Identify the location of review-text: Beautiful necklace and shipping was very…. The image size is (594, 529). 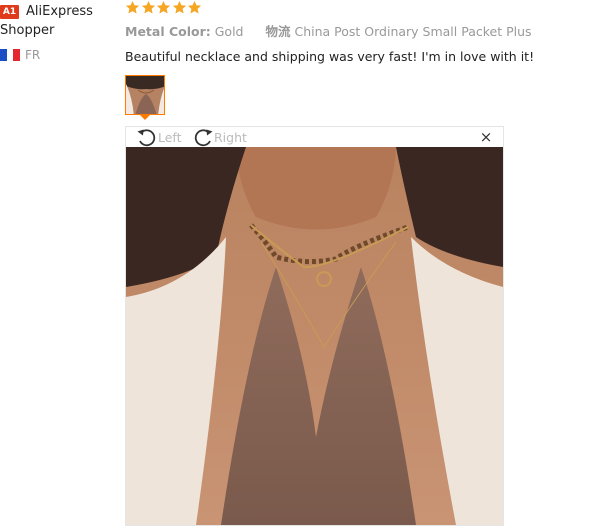
(330, 56).